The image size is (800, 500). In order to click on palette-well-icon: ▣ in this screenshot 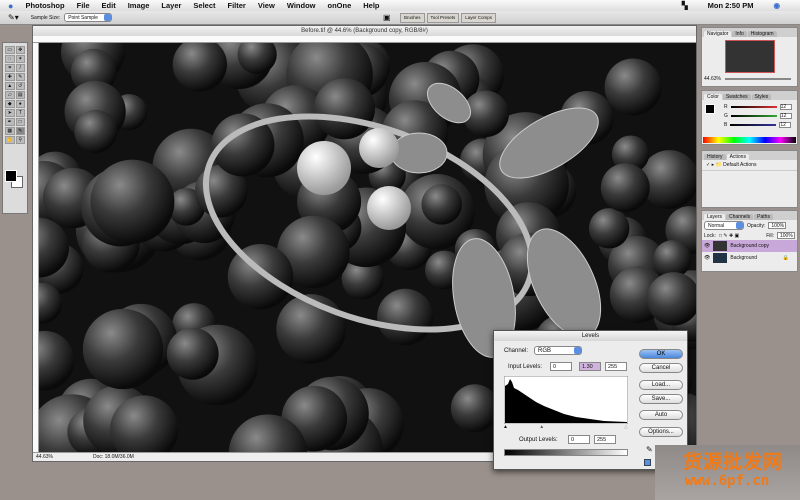, I will do `click(387, 17)`.